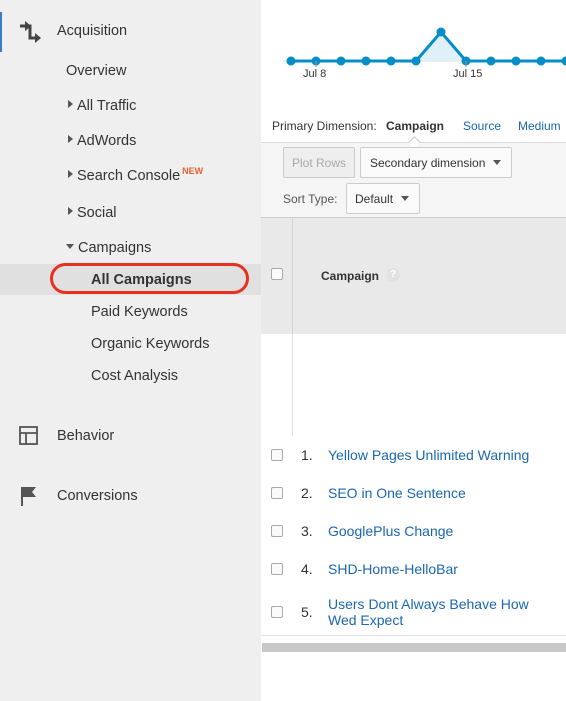  Describe the element at coordinates (193, 171) in the screenshot. I see `new-badge: NEW` at that location.